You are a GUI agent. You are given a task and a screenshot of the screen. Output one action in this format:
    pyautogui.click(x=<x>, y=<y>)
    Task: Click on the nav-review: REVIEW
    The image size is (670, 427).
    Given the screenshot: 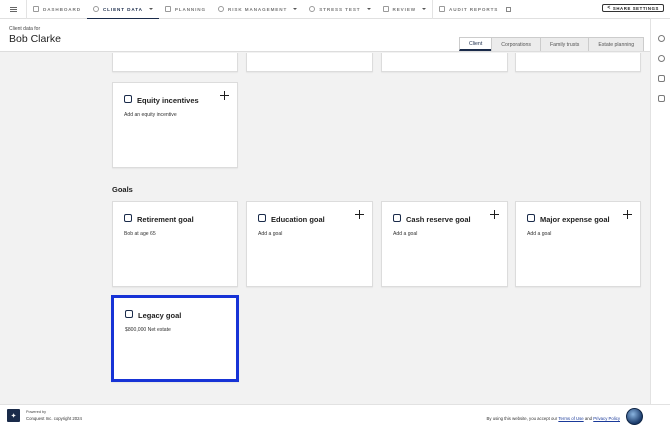 What is the action you would take?
    pyautogui.click(x=405, y=9)
    